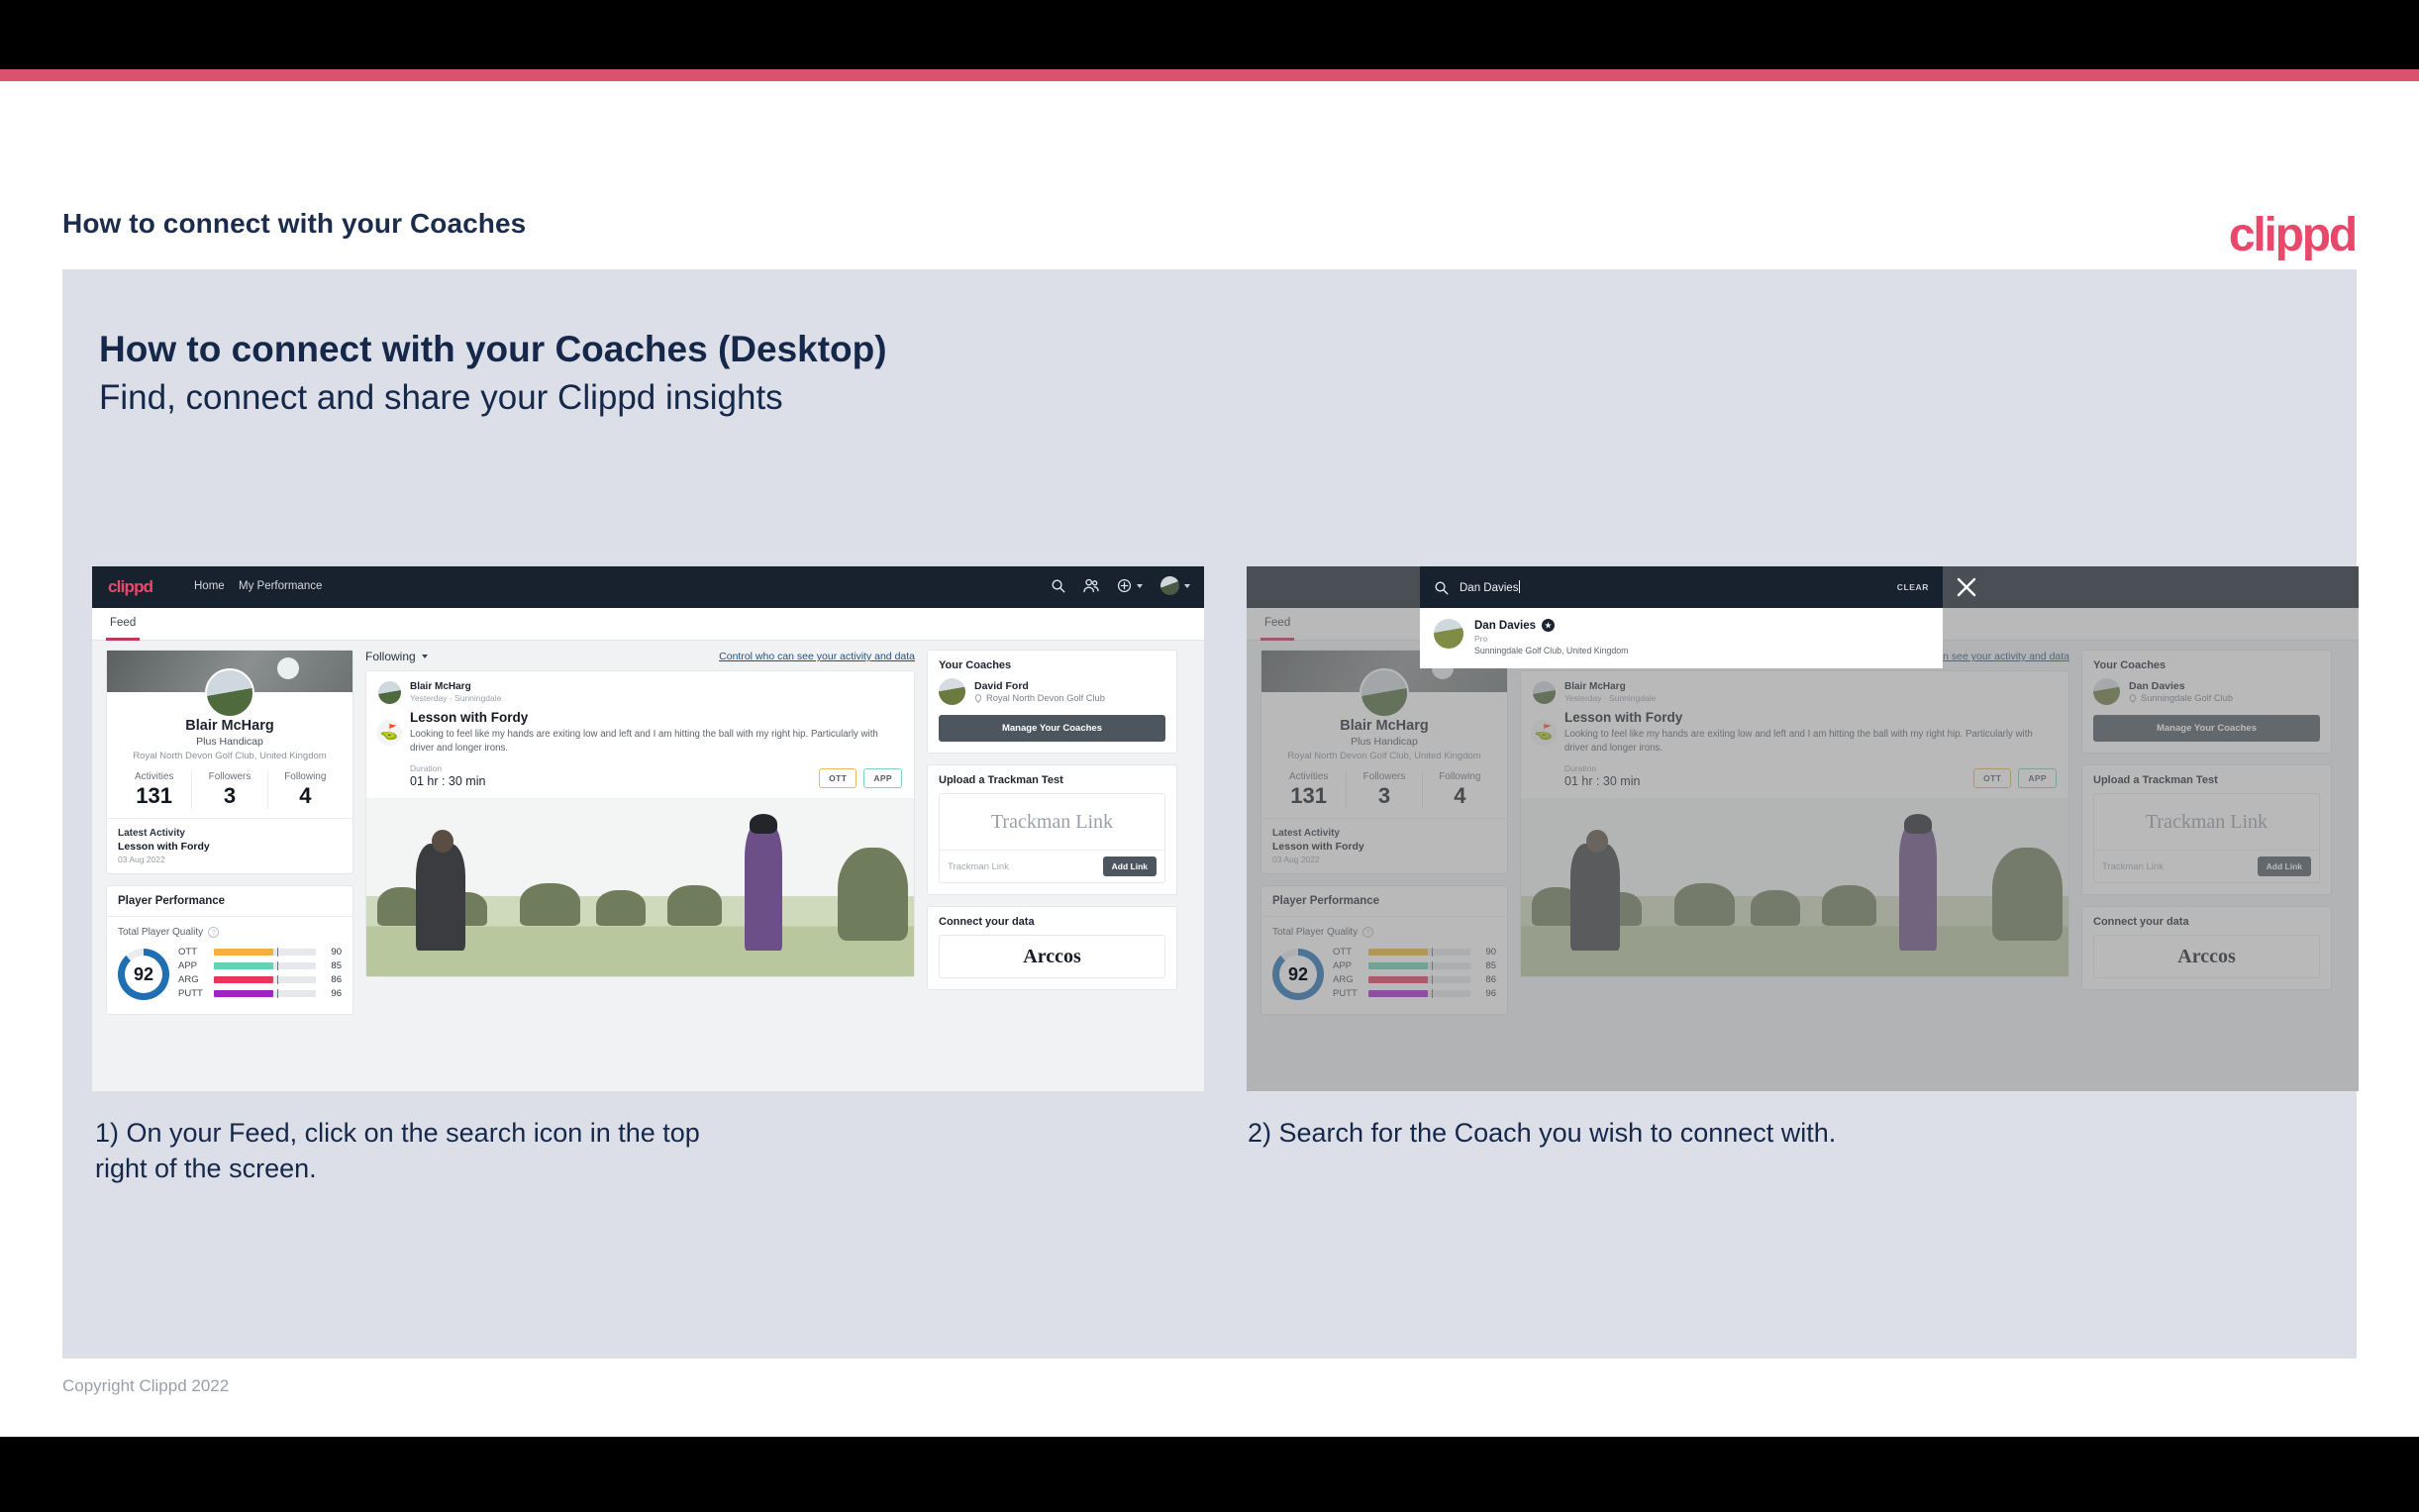 This screenshot has height=1512, width=2419. What do you see at coordinates (1175, 585) in the screenshot?
I see `avatar-menu` at bounding box center [1175, 585].